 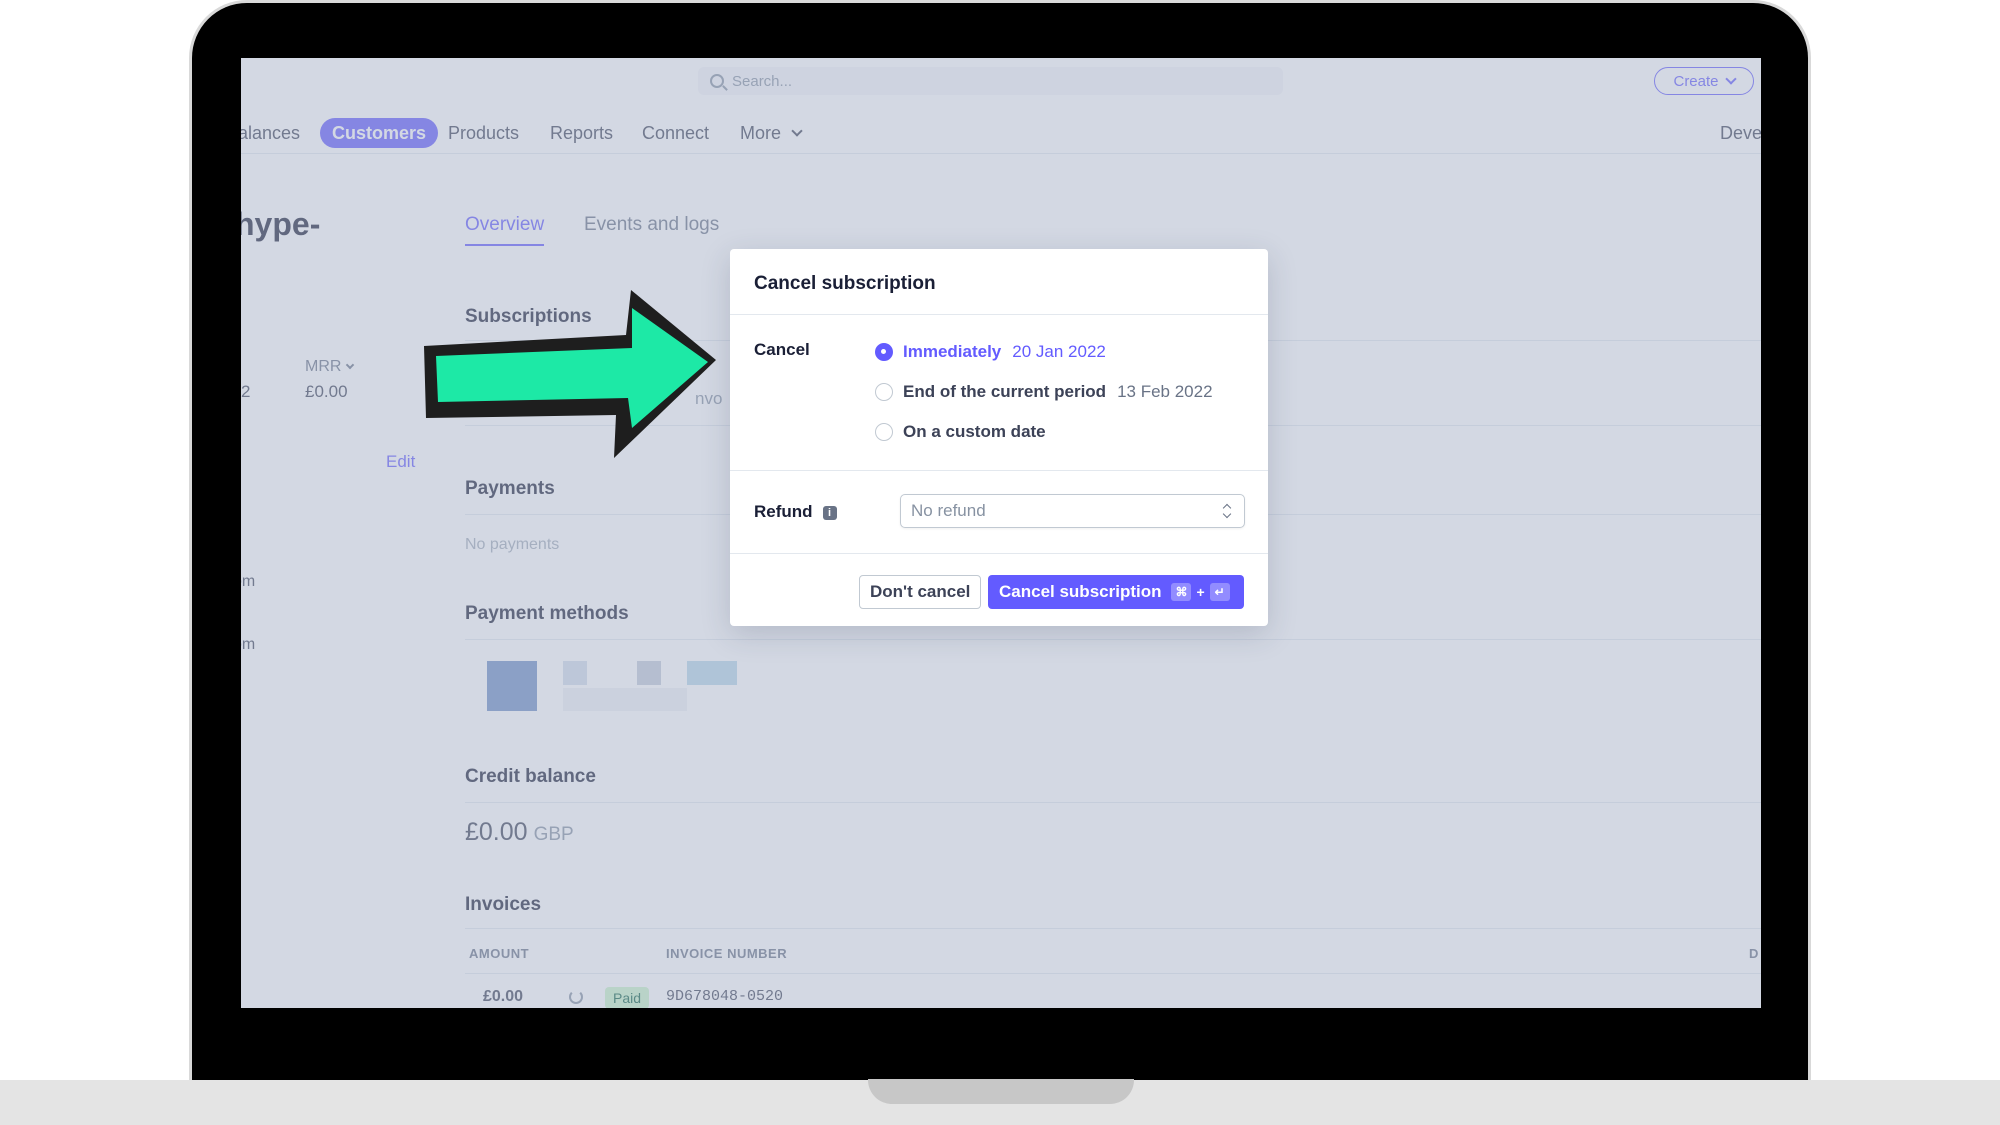 I want to click on option-date: 13 Feb 2022, so click(x=1165, y=391).